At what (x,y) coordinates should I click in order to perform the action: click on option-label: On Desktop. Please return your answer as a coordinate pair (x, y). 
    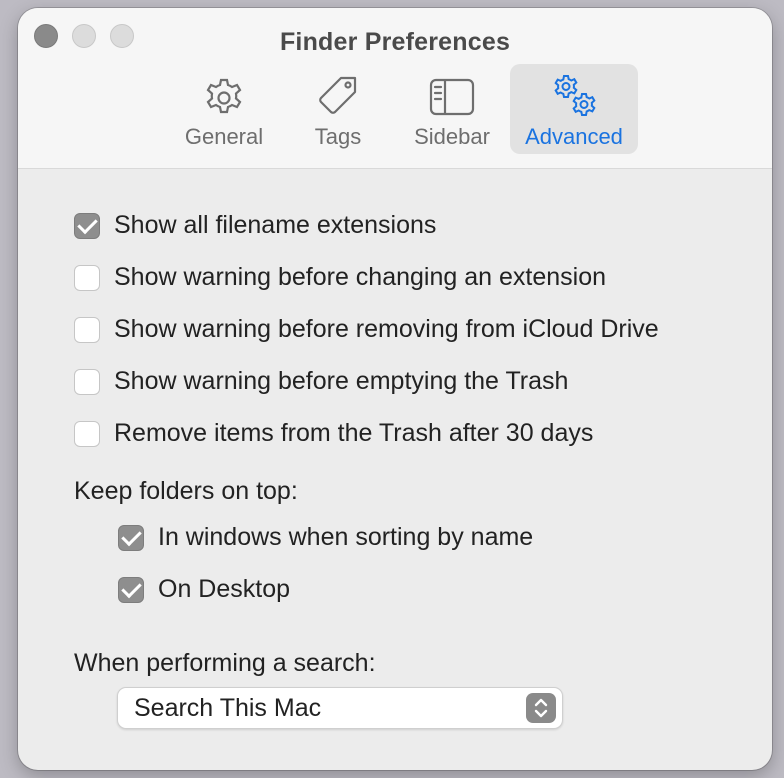
    Looking at the image, I should click on (224, 589).